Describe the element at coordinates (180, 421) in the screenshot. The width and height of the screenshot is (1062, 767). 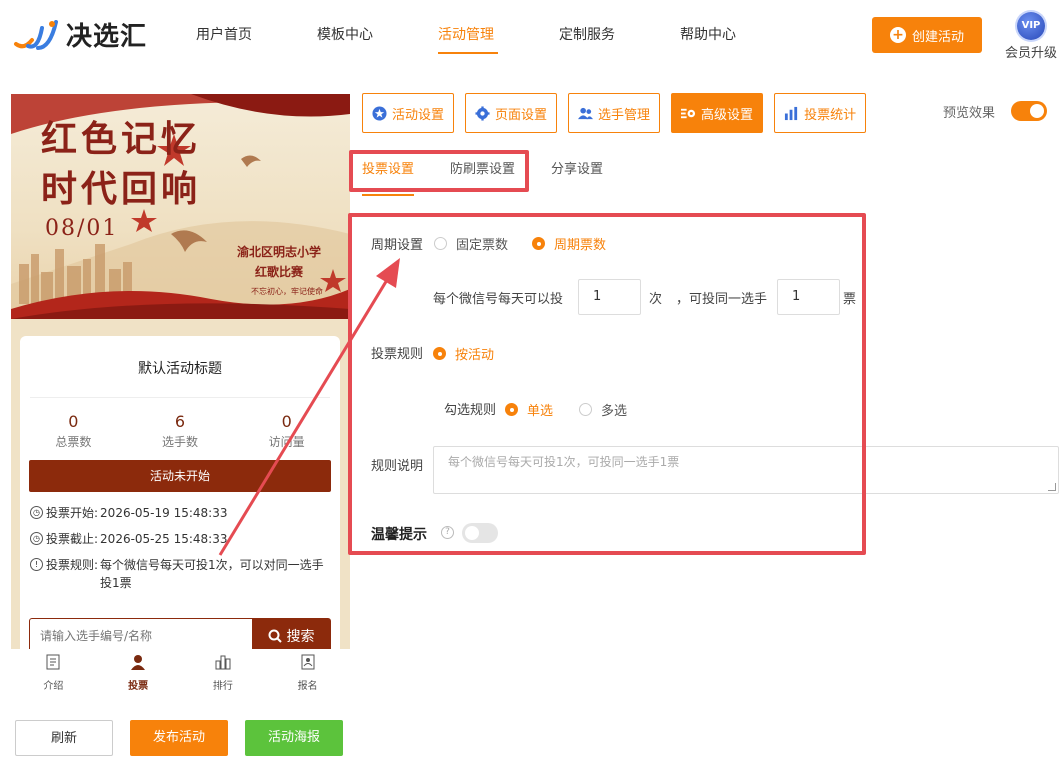
I see `stat-value: 6` at that location.